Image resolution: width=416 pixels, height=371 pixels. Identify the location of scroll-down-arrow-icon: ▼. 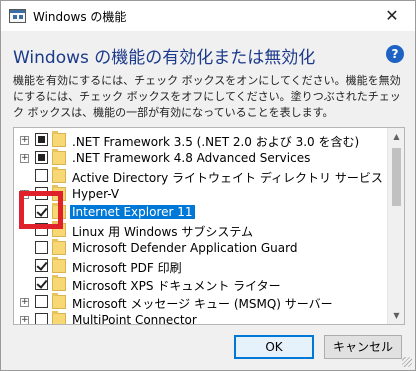
(396, 315).